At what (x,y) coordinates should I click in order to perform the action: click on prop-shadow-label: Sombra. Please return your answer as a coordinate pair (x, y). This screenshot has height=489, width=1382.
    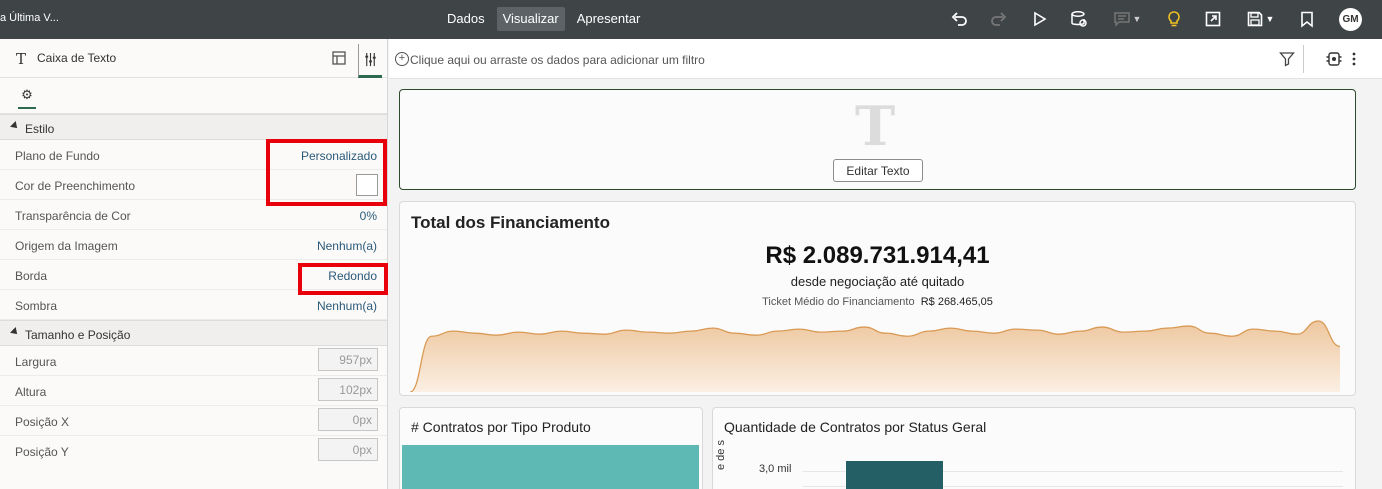
    Looking at the image, I should click on (36, 306).